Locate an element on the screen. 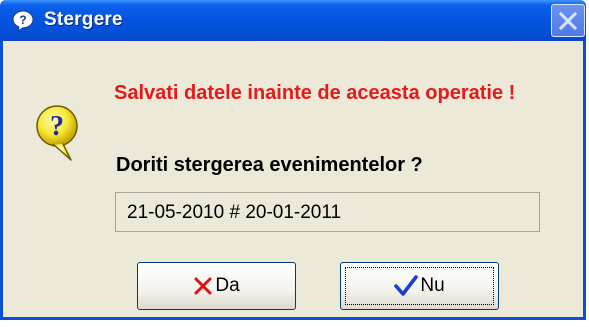 Image resolution: width=589 pixels, height=327 pixels. focus-ring is located at coordinates (419, 286).